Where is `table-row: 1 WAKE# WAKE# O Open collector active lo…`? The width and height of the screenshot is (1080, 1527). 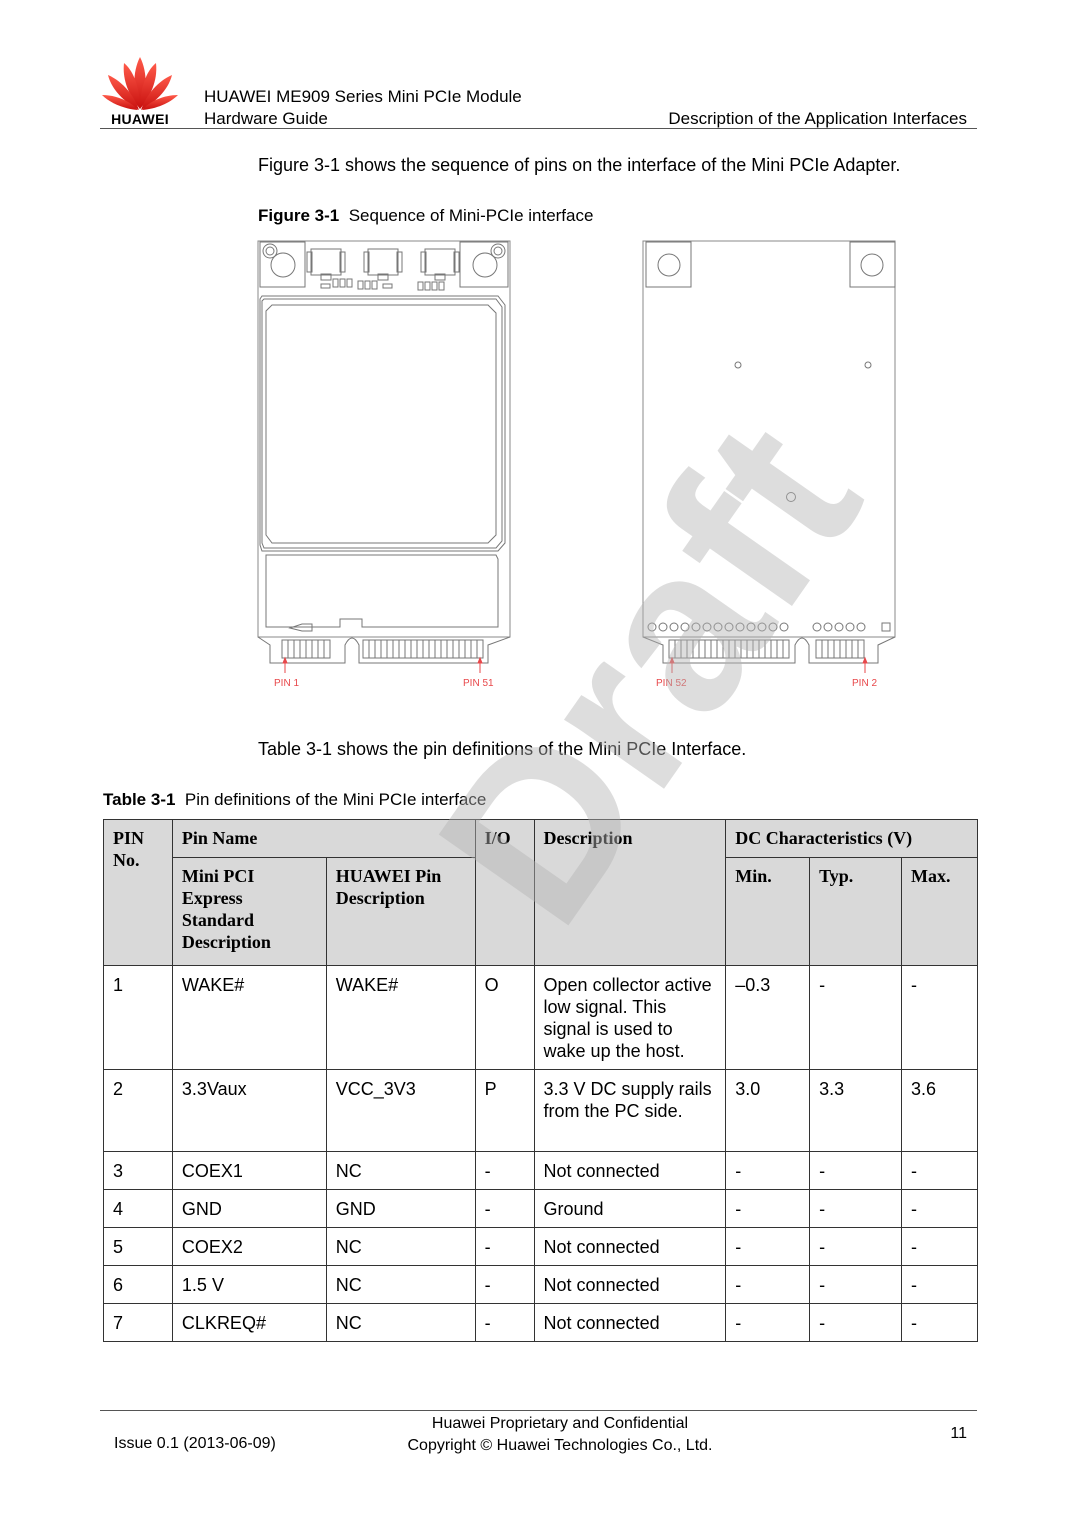 table-row: 1 WAKE# WAKE# O Open collector active lo… is located at coordinates (541, 1017).